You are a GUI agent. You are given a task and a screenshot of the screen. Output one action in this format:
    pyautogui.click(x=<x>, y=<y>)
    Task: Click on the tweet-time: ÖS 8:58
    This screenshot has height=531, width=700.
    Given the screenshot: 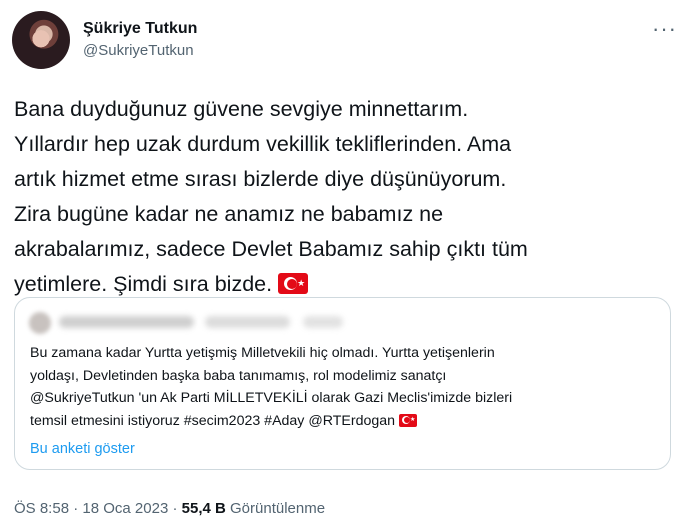 What is the action you would take?
    pyautogui.click(x=41, y=508)
    